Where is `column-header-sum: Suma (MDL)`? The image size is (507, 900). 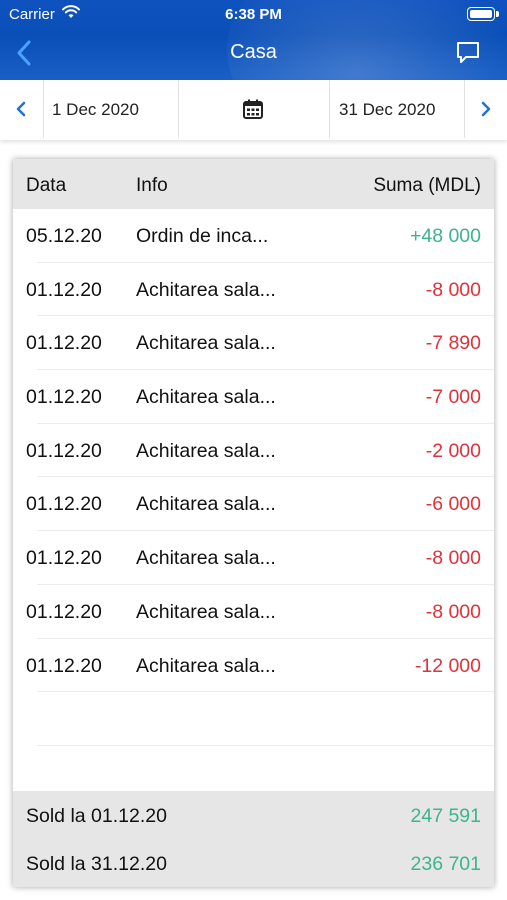
column-header-sum: Suma (MDL) is located at coordinates (427, 185).